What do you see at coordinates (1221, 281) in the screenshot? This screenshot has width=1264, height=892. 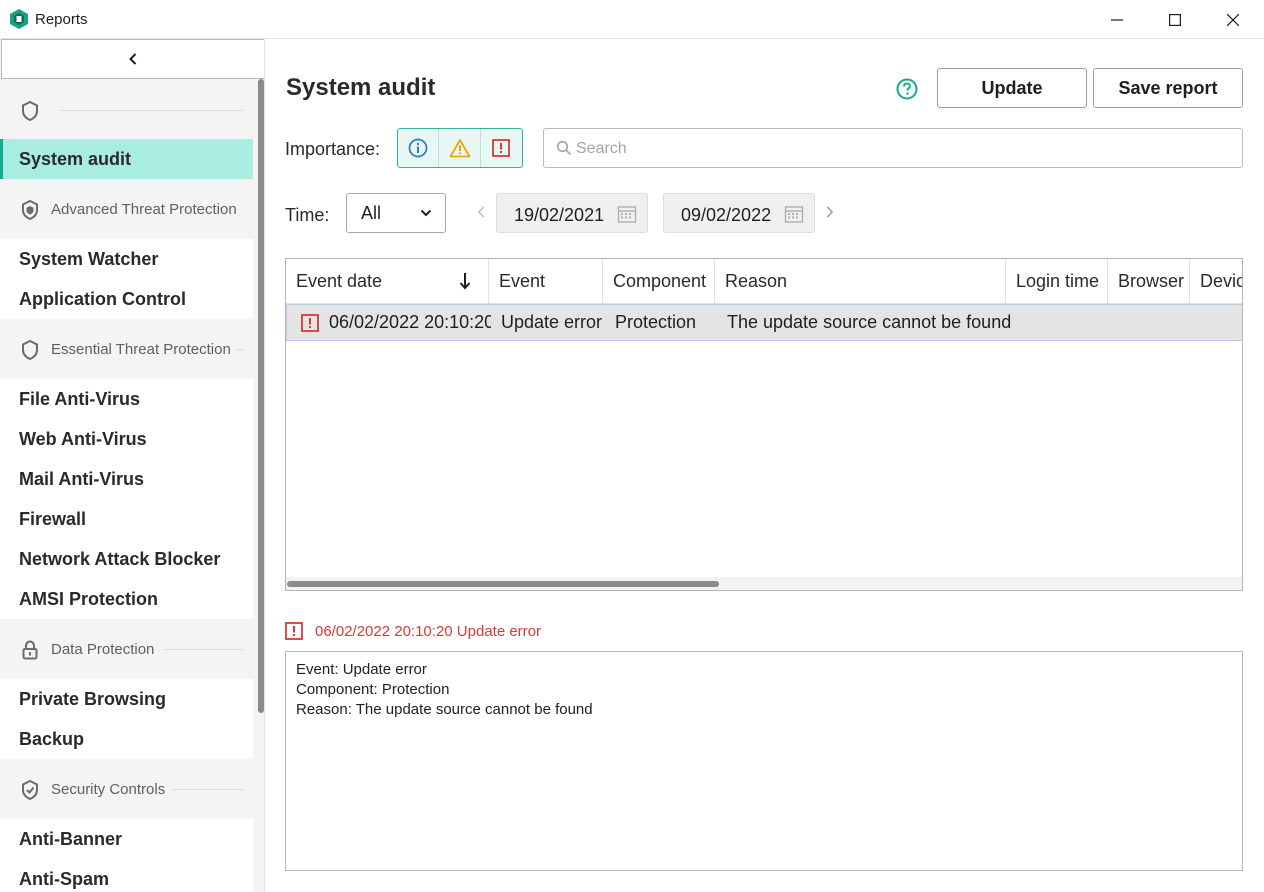 I see `column-header-label: Devic` at bounding box center [1221, 281].